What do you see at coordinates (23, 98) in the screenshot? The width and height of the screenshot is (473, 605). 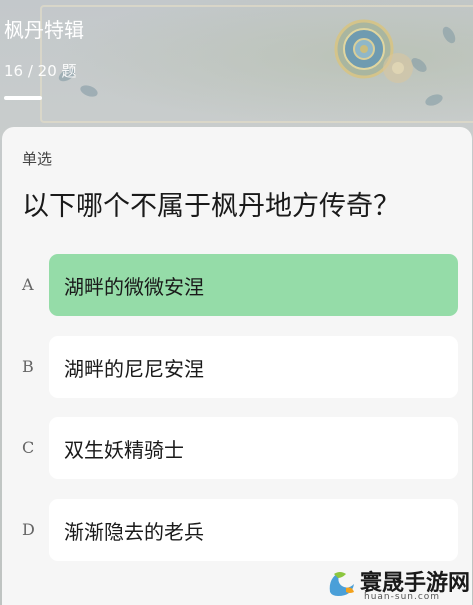 I see `progress-indicator` at bounding box center [23, 98].